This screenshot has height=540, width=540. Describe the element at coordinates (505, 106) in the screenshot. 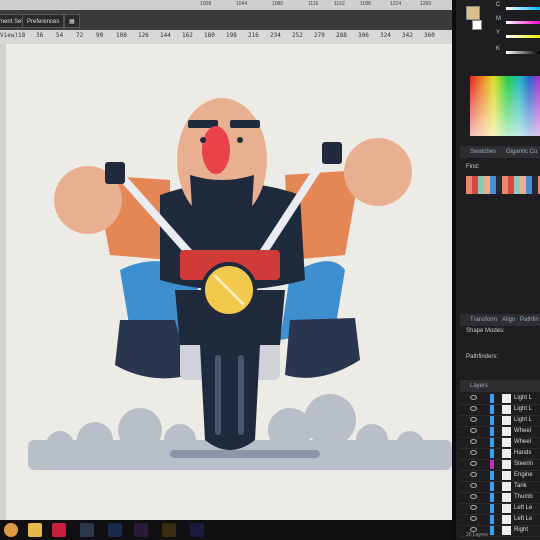

I see `color-spectrum` at that location.